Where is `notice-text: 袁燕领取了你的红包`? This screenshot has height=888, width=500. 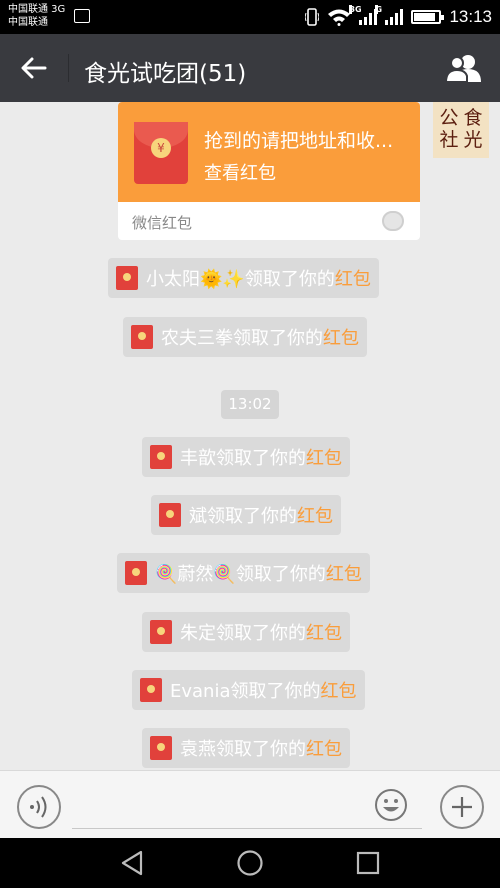
notice-text: 袁燕领取了你的红包 is located at coordinates (261, 748).